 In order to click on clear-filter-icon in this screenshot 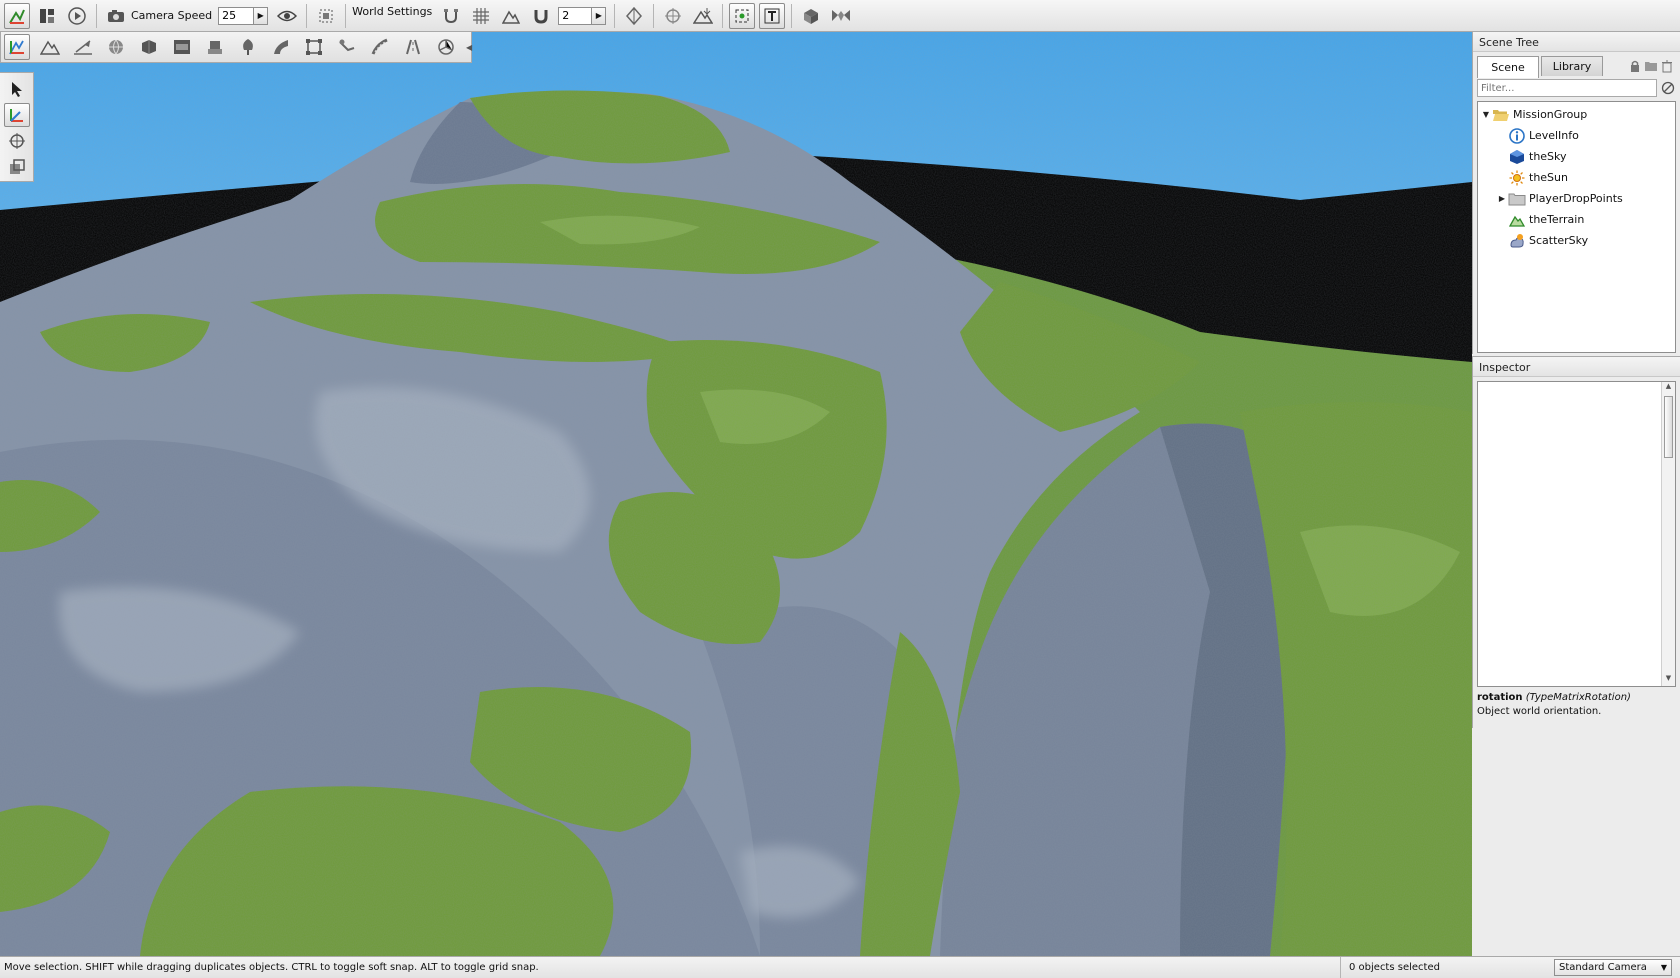, I will do `click(1668, 88)`.